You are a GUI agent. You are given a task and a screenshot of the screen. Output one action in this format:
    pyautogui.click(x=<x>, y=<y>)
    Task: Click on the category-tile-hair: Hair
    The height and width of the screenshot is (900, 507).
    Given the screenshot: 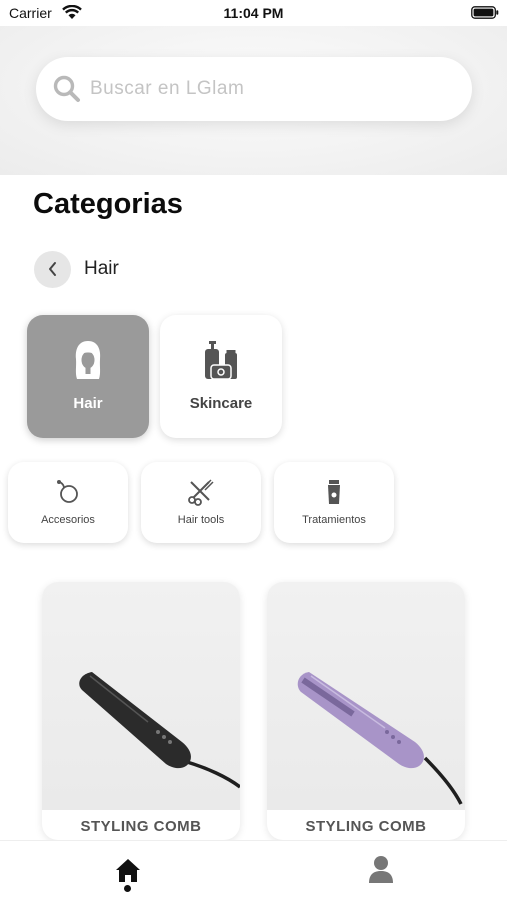 What is the action you would take?
    pyautogui.click(x=88, y=376)
    